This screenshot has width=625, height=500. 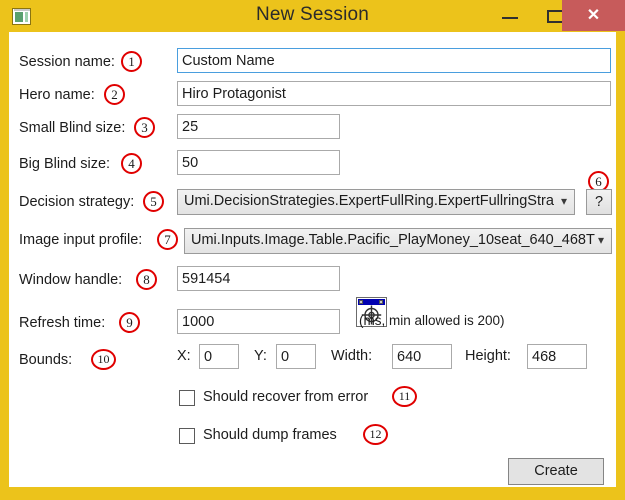 What do you see at coordinates (144, 127) in the screenshot?
I see `marker-3: 3` at bounding box center [144, 127].